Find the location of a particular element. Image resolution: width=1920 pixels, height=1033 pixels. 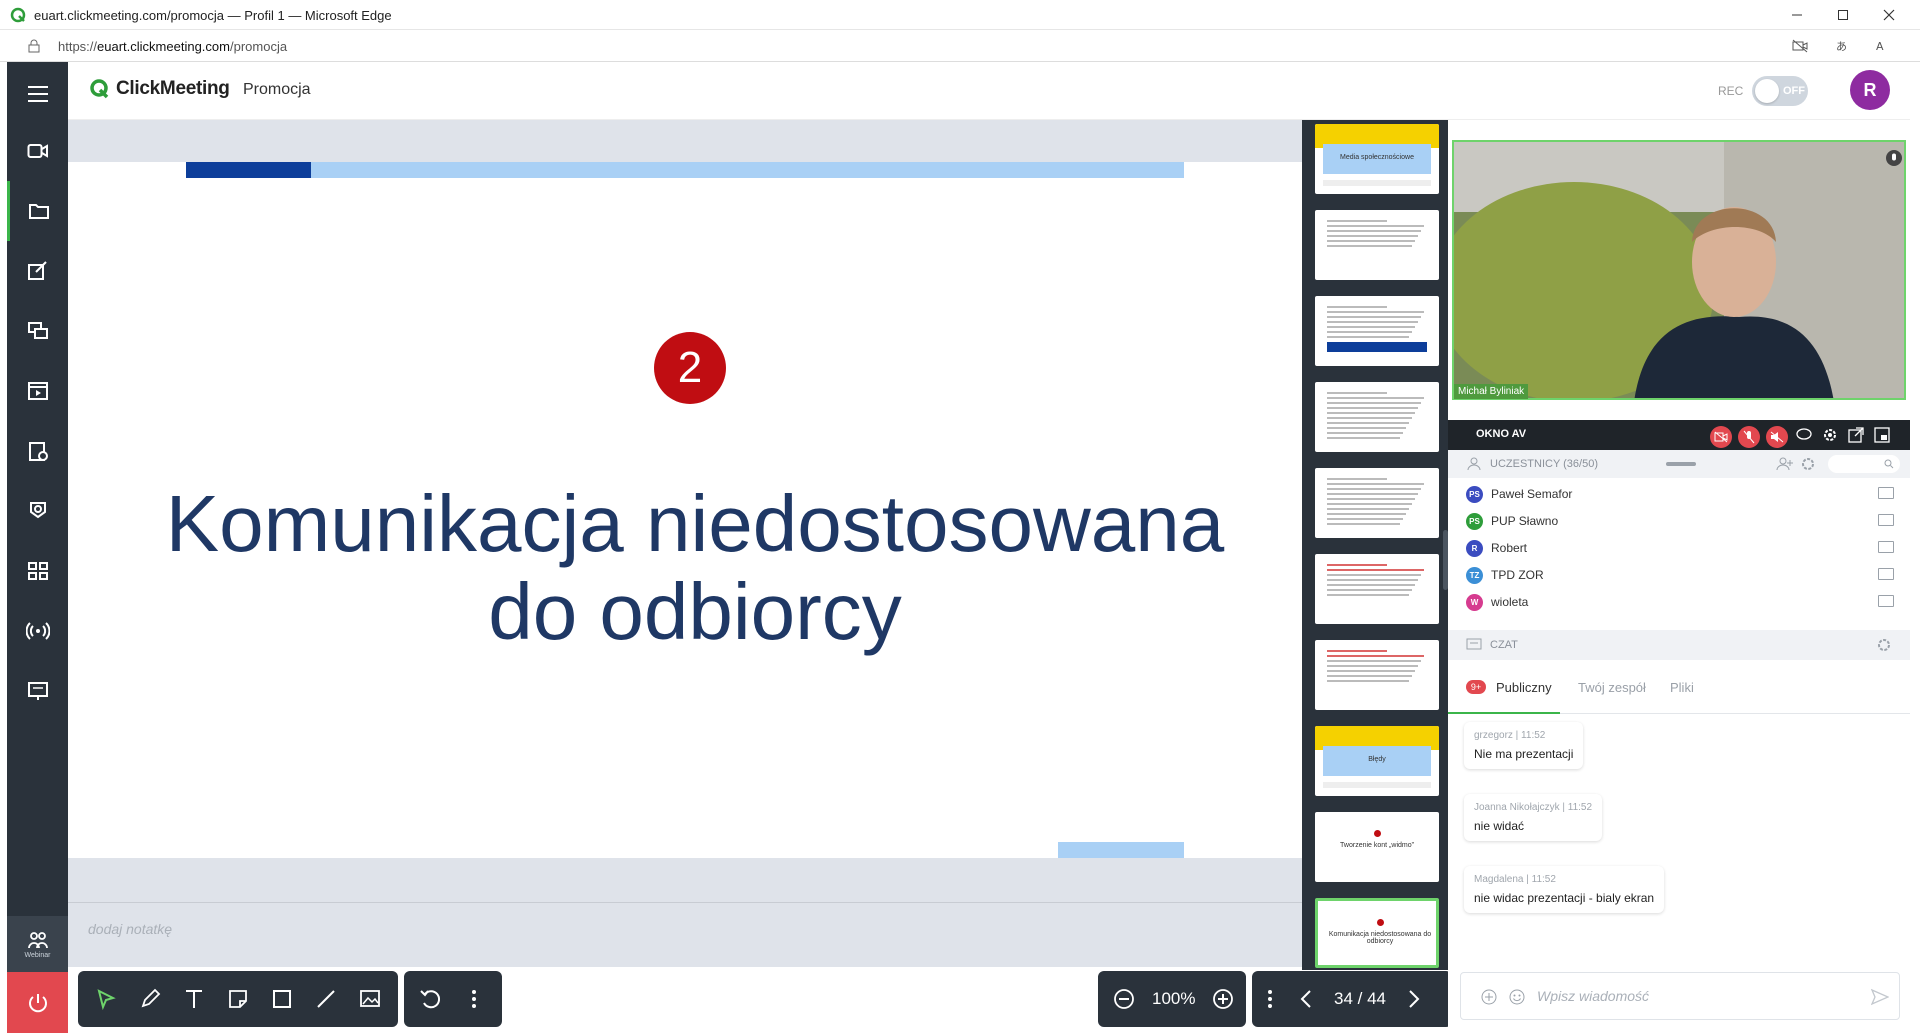

slide-thumbnail: Tworzenie kont „widmo” is located at coordinates (1377, 847).